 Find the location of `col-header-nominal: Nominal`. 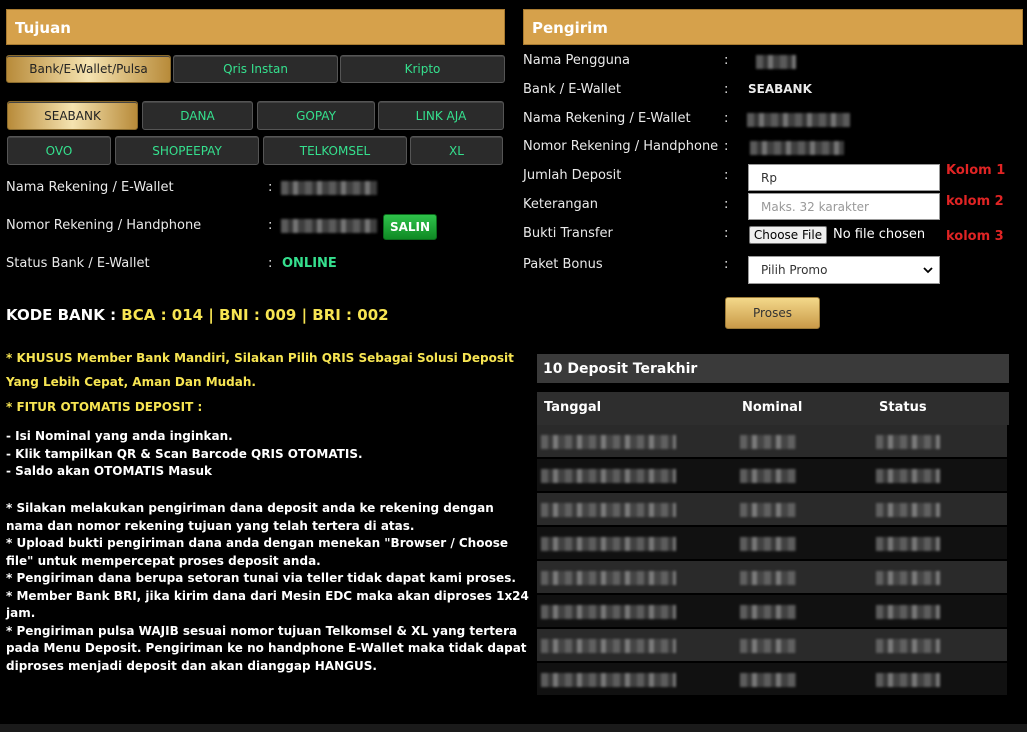

col-header-nominal: Nominal is located at coordinates (772, 407).